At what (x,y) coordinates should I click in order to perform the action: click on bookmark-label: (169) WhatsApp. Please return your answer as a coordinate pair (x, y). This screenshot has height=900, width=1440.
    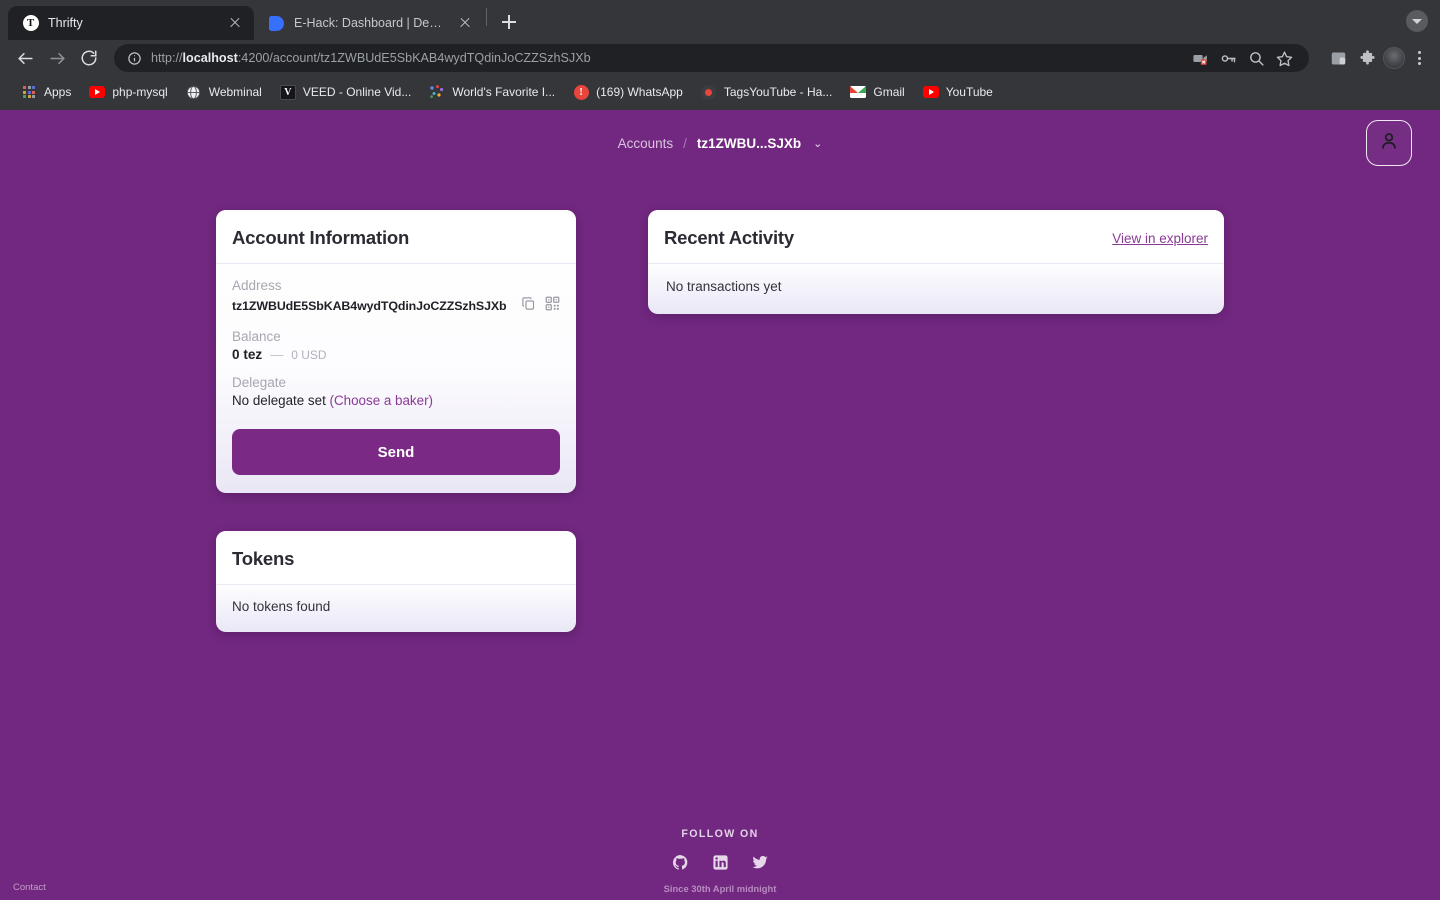
    Looking at the image, I should click on (639, 92).